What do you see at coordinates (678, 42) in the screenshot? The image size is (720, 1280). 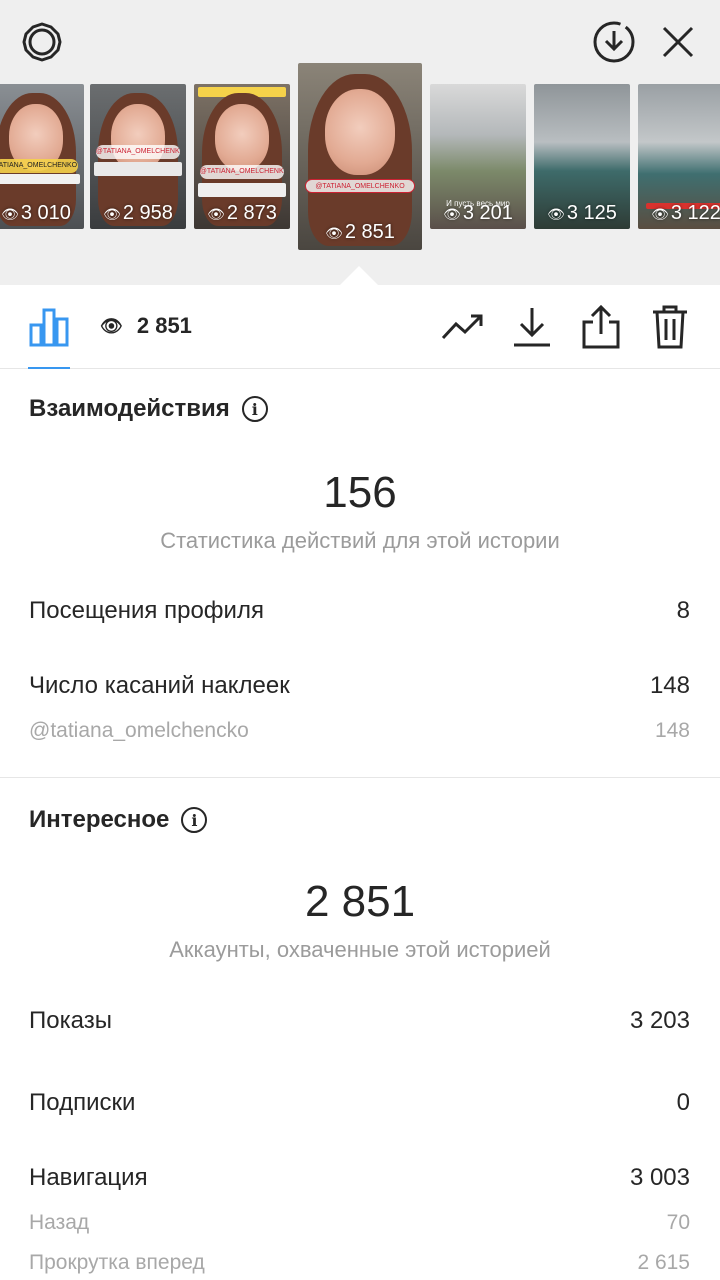 I see `close-icon` at bounding box center [678, 42].